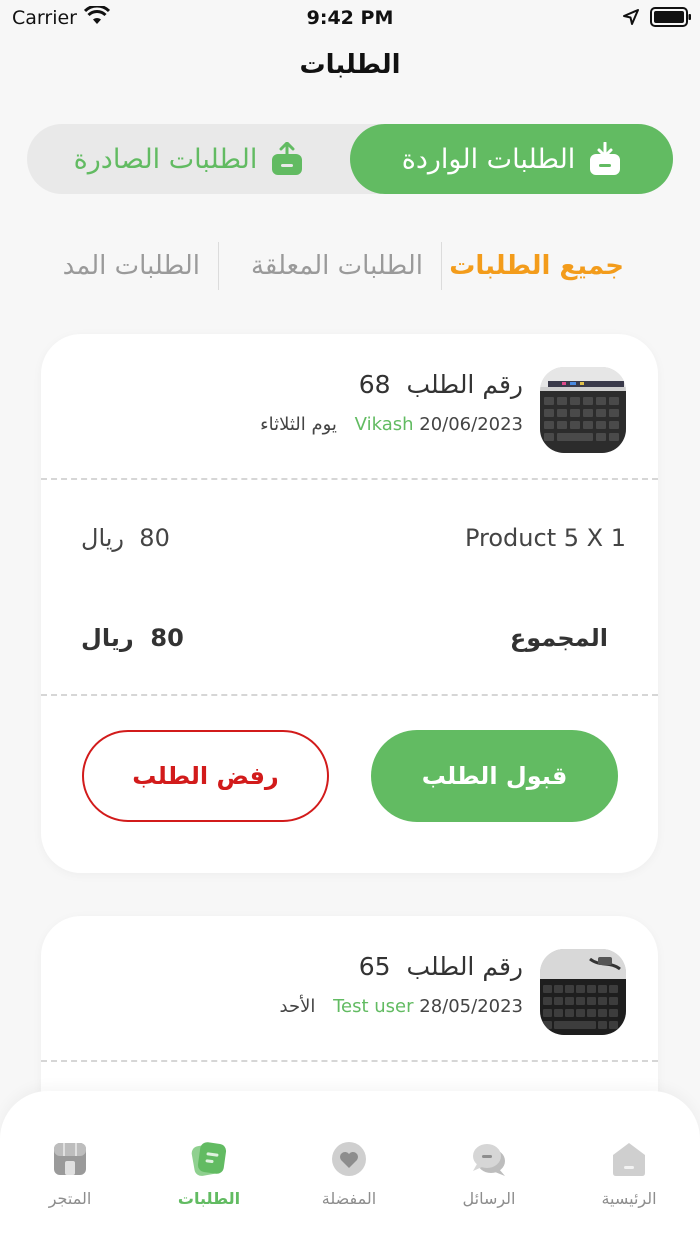 The height and width of the screenshot is (1244, 700). I want to click on order-number: 68, so click(374, 384).